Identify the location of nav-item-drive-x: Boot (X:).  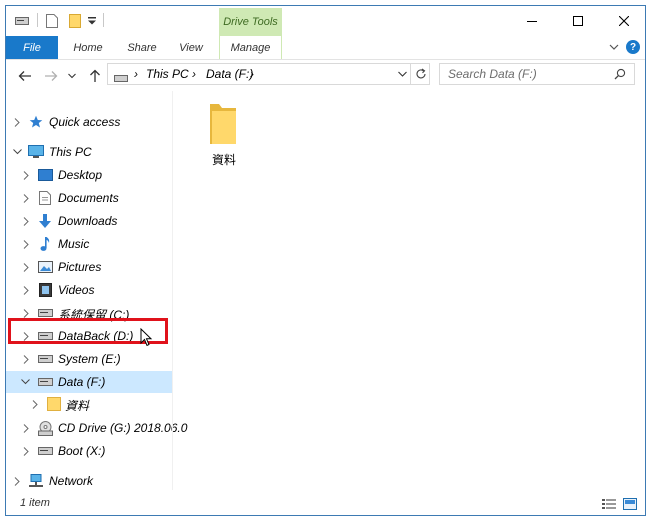
(89, 451).